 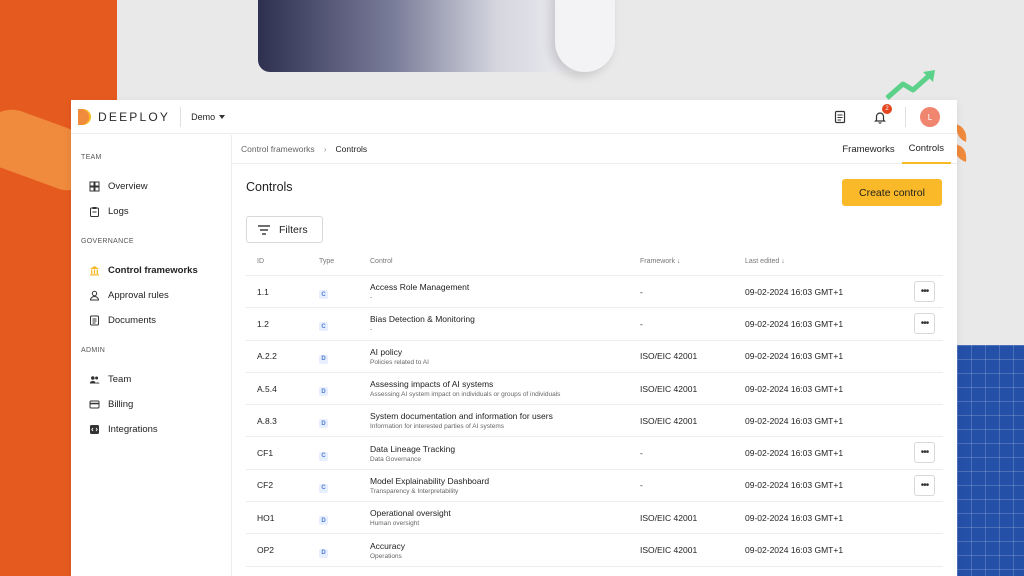 What do you see at coordinates (133, 429) in the screenshot?
I see `sidebar-item-label: Integrations` at bounding box center [133, 429].